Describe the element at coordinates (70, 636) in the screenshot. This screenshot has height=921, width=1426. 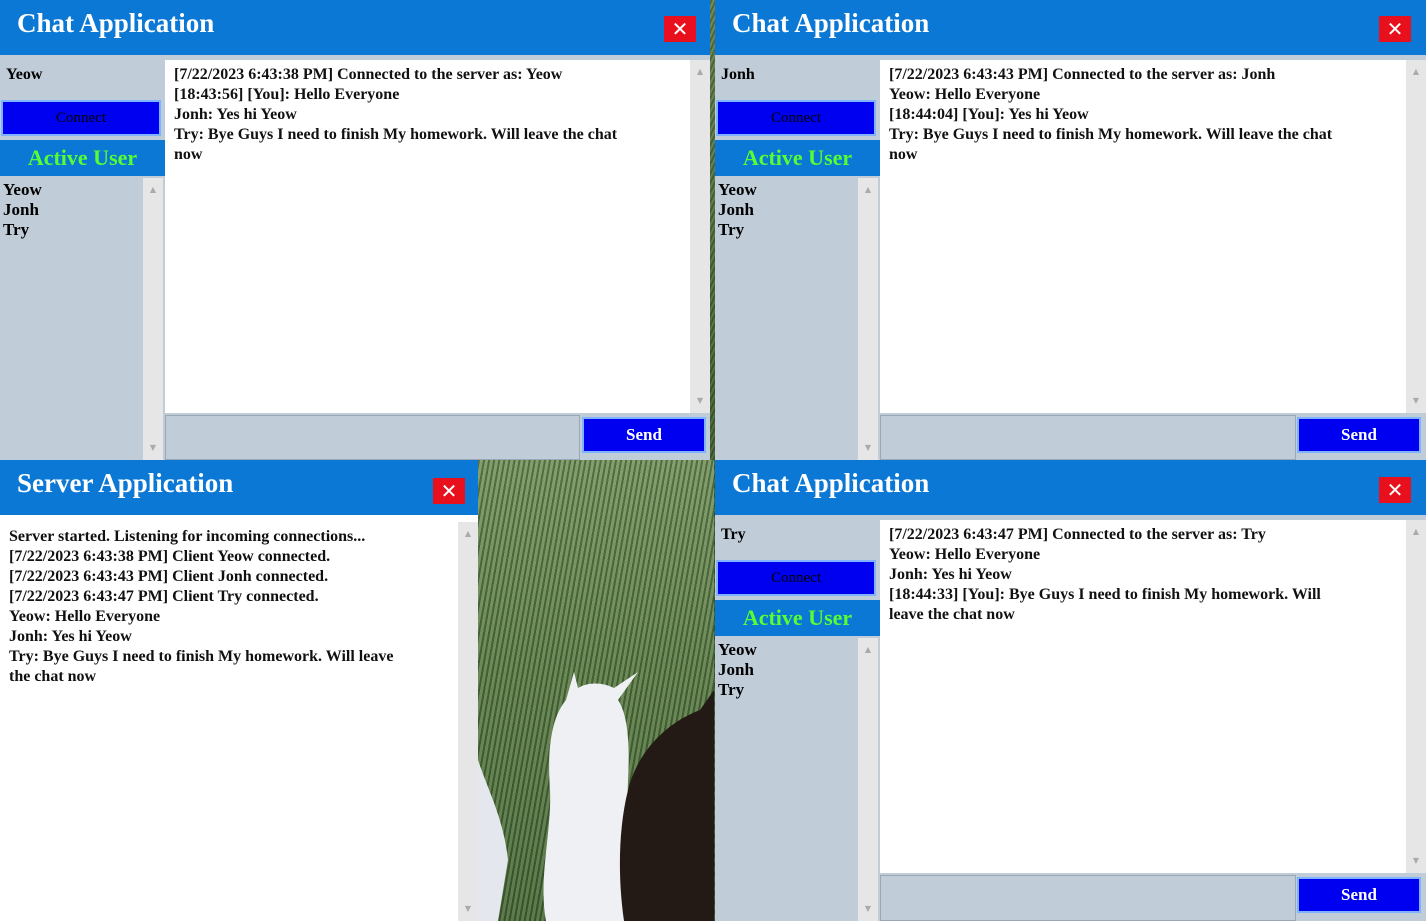
I see `server-log-line: Jonh: Yes hi Yeow` at that location.